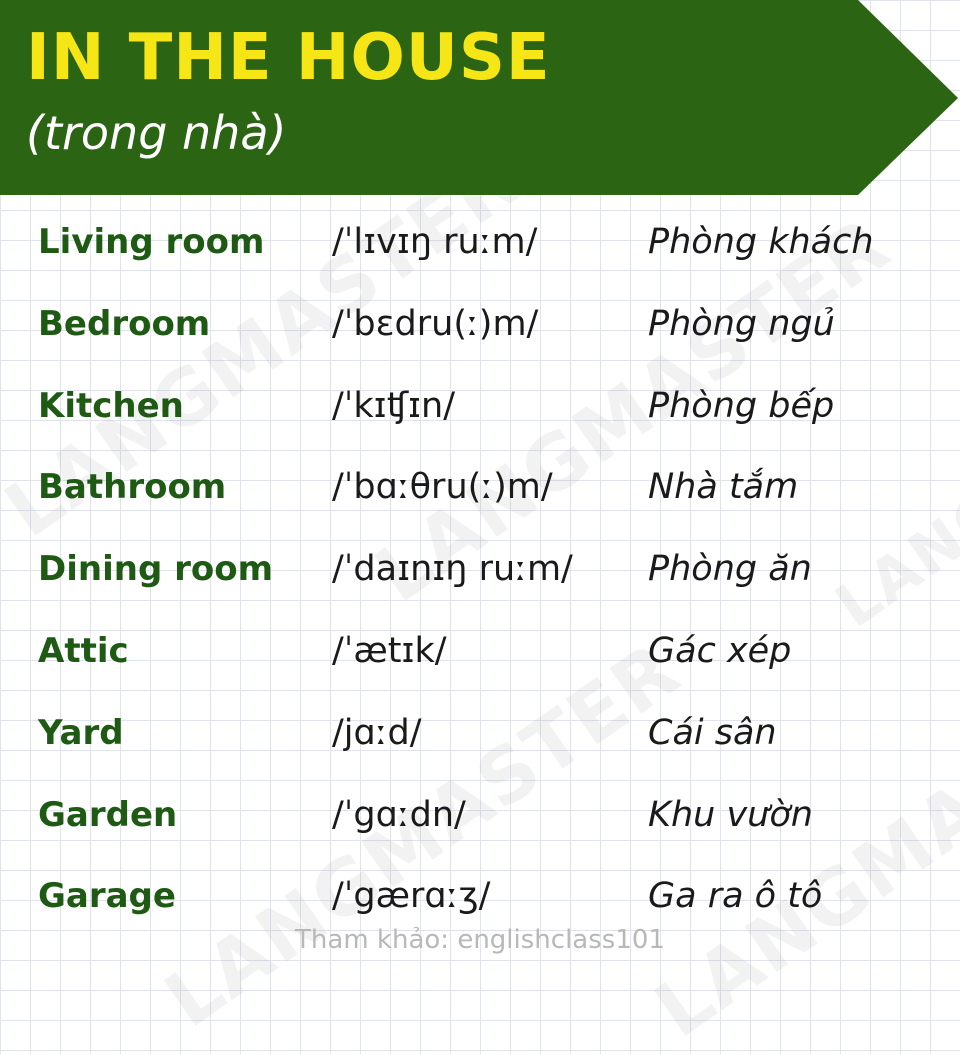 The width and height of the screenshot is (960, 1054). Describe the element at coordinates (761, 242) in the screenshot. I see `vocab-meaning: Phòng khách` at that location.